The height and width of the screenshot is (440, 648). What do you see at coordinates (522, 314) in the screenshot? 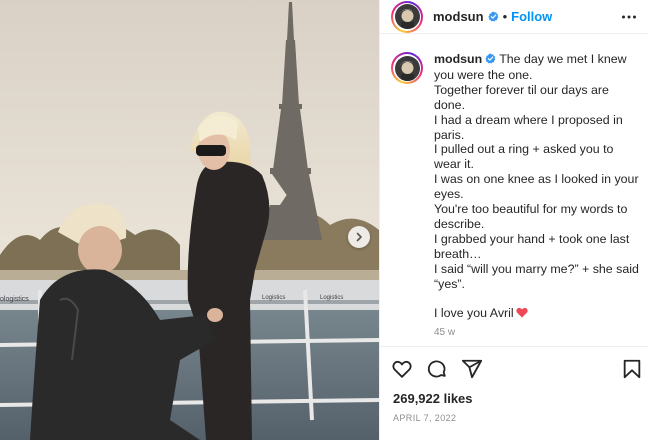
I see `red-heart-emoji-icon` at bounding box center [522, 314].